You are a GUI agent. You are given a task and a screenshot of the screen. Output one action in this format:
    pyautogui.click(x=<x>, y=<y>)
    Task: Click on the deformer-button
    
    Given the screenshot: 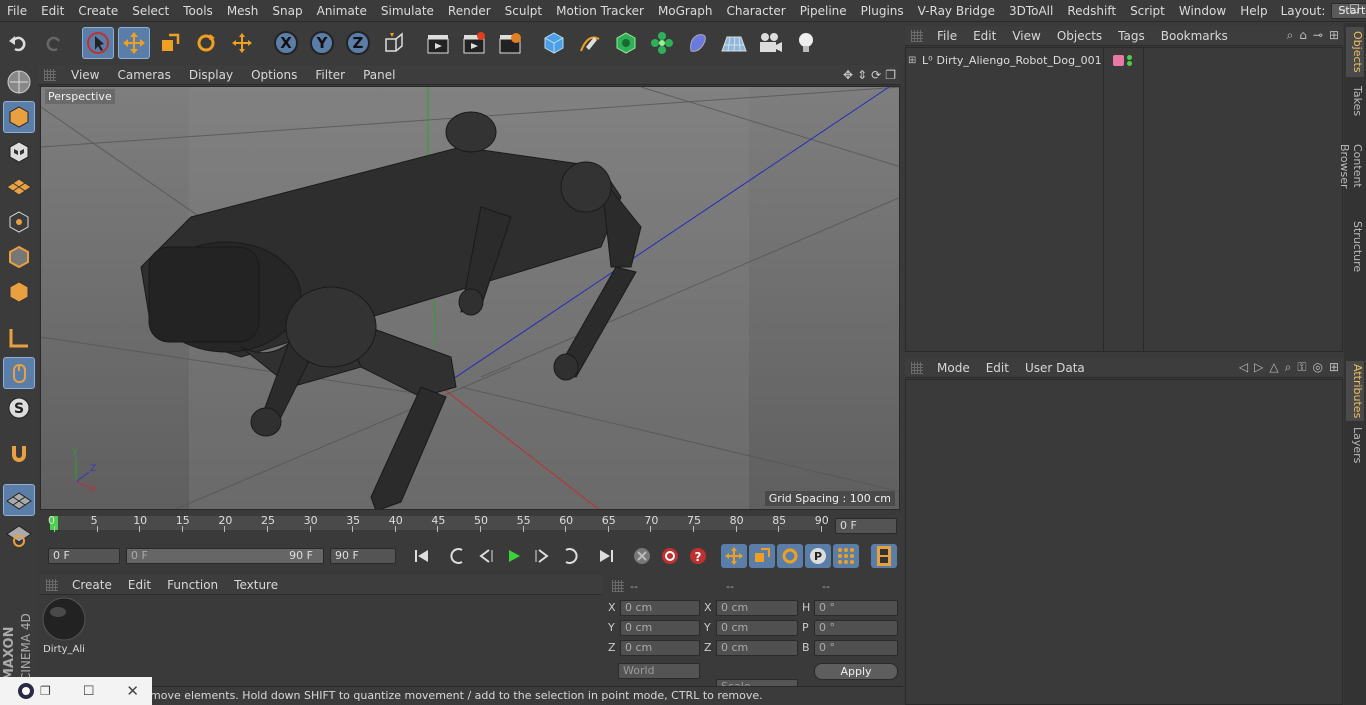 What is the action you would take?
    pyautogui.click(x=698, y=43)
    